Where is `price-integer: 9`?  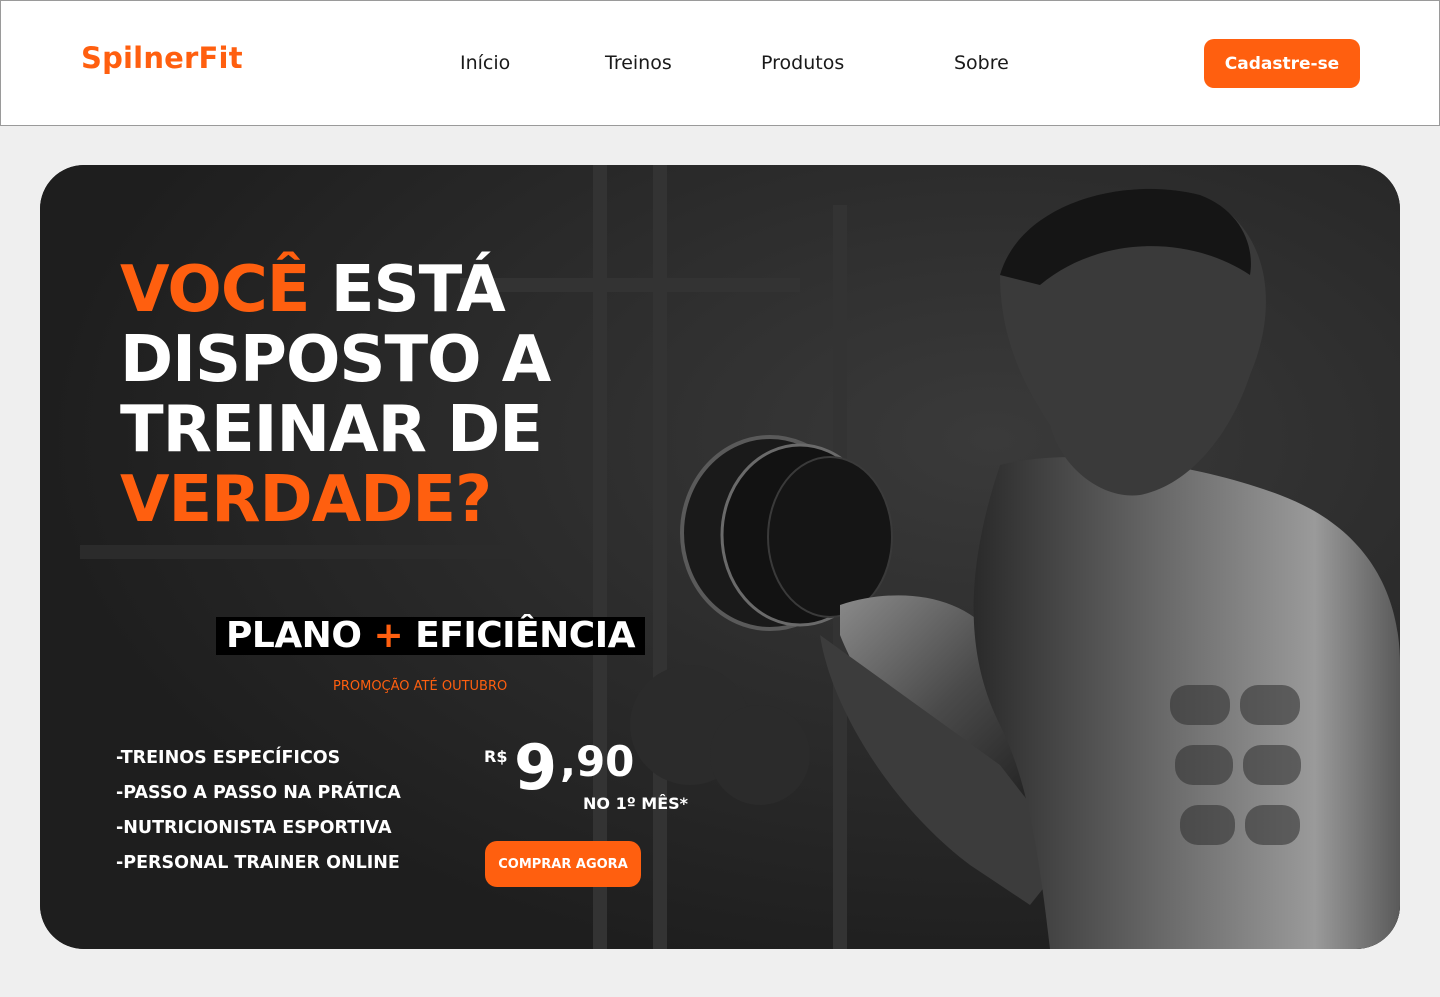 price-integer: 9 is located at coordinates (536, 767).